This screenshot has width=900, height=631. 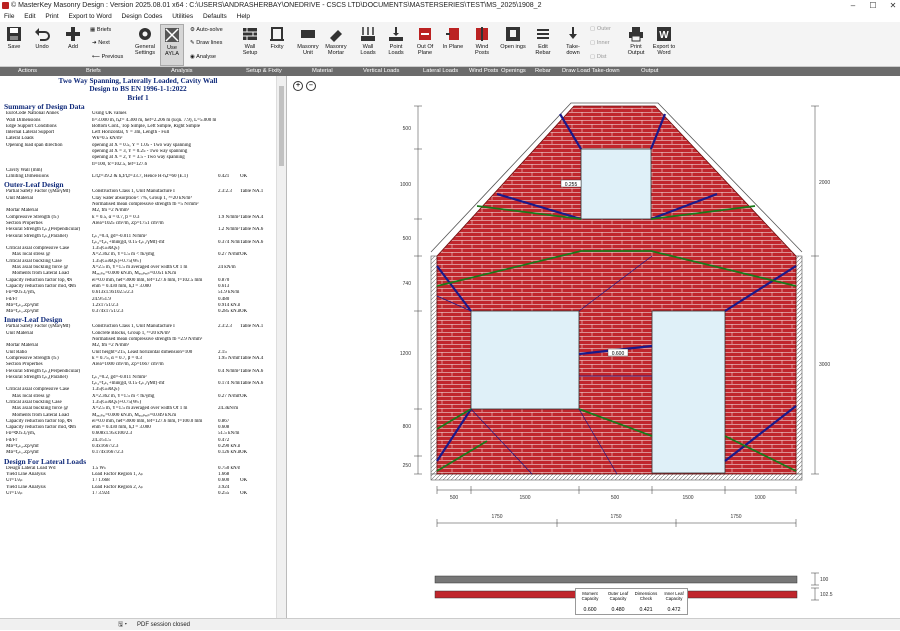 What do you see at coordinates (42, 45) in the screenshot?
I see `undo-button: Undo` at bounding box center [42, 45].